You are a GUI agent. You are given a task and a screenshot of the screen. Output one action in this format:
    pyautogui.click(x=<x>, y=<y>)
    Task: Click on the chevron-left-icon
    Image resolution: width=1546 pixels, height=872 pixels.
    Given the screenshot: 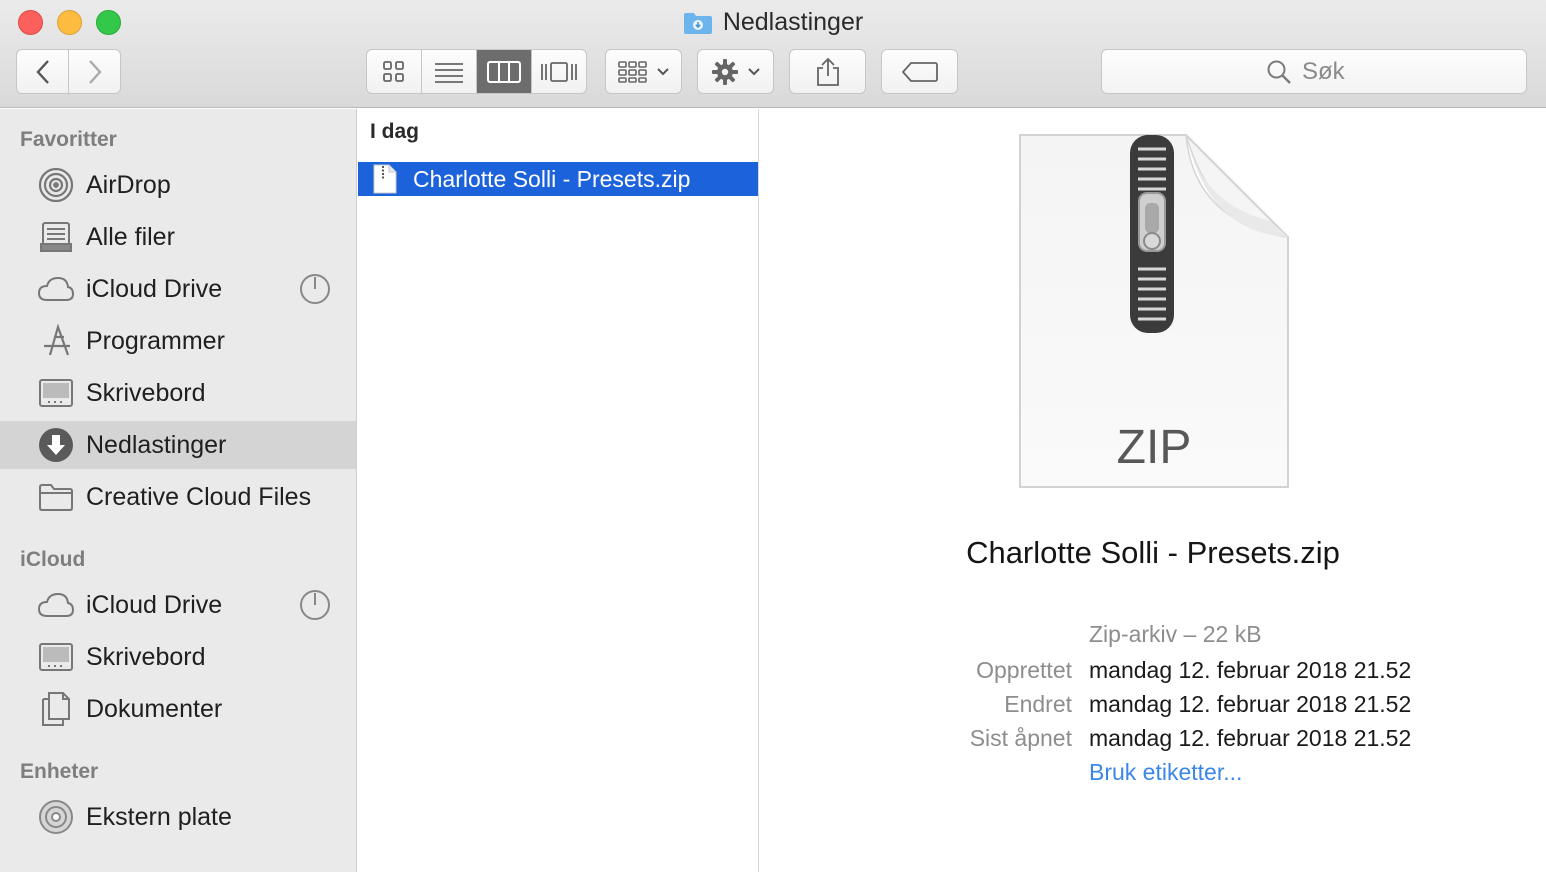 What is the action you would take?
    pyautogui.click(x=42, y=71)
    